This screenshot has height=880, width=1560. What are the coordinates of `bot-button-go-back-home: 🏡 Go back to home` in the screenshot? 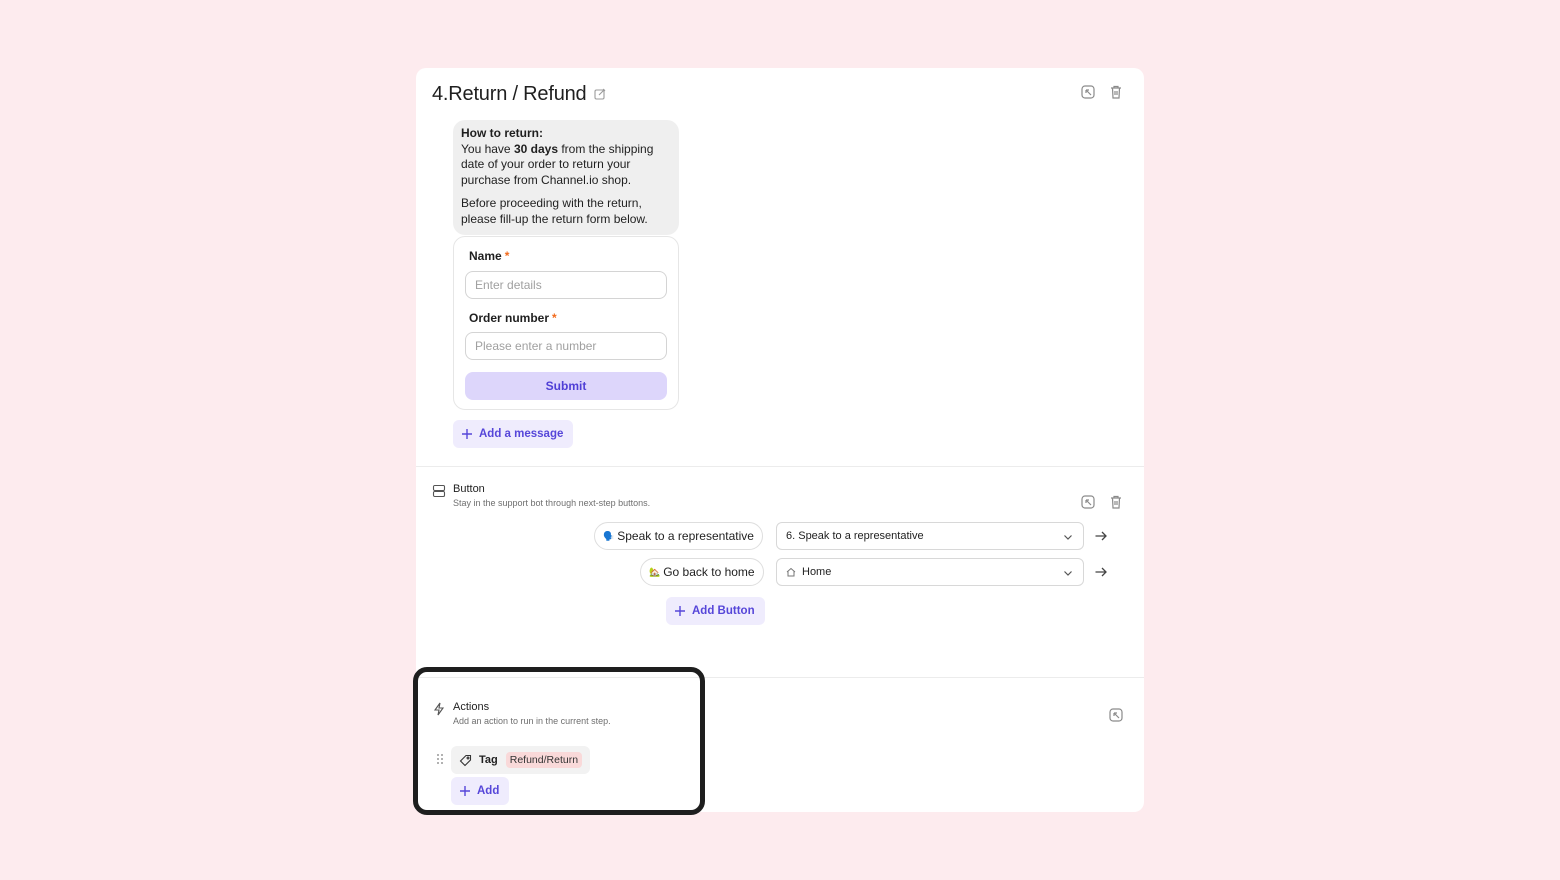 It's located at (702, 572).